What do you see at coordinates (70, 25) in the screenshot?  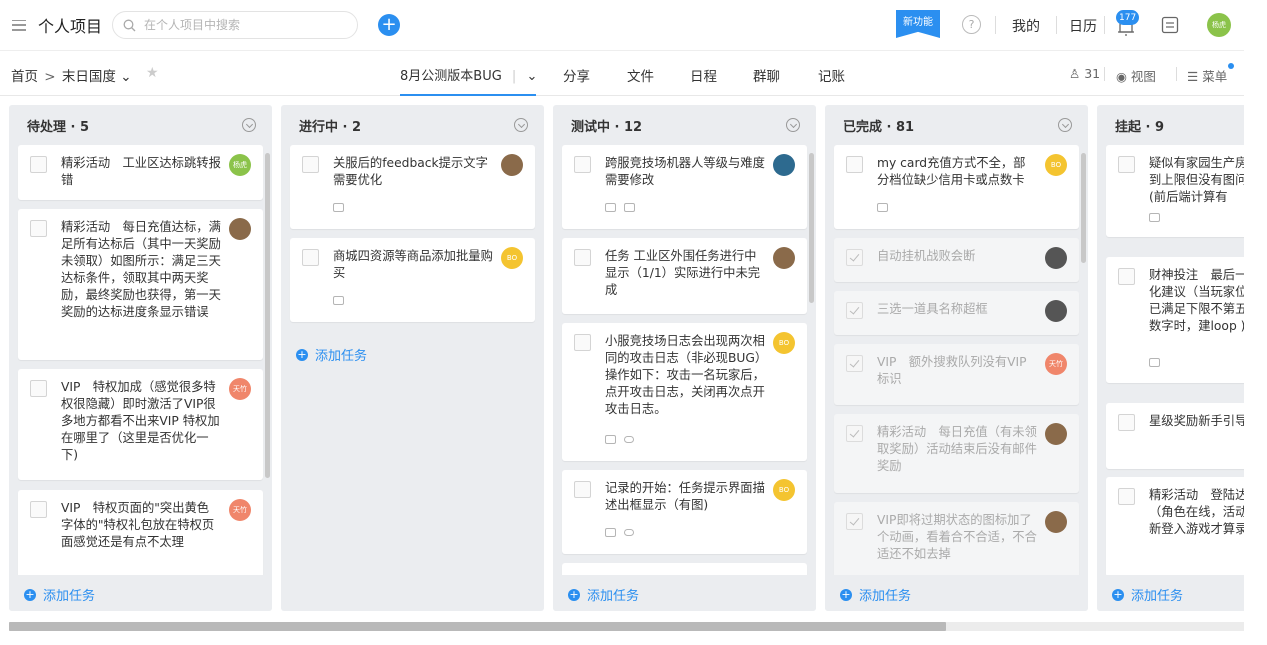 I see `project-title: 个人项目` at bounding box center [70, 25].